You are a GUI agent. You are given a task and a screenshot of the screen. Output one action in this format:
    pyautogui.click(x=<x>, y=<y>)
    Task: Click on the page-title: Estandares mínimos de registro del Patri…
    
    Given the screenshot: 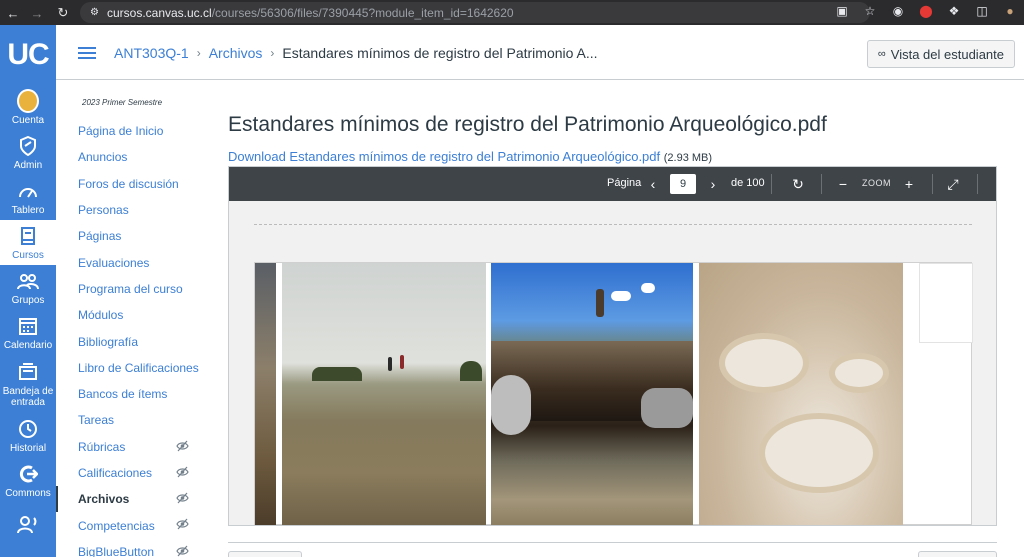 What is the action you would take?
    pyautogui.click(x=527, y=124)
    